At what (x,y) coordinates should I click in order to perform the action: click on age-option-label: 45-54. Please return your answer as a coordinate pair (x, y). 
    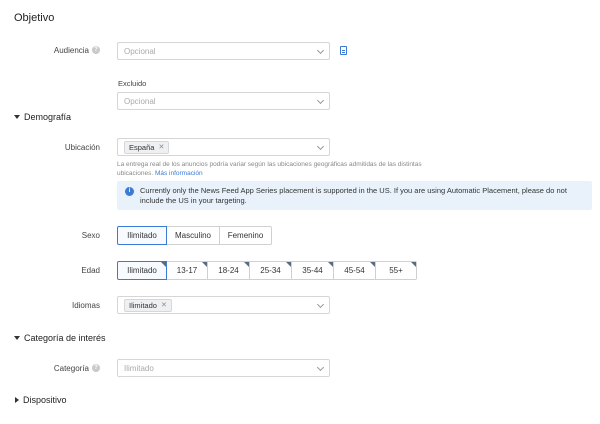
    Looking at the image, I should click on (354, 270).